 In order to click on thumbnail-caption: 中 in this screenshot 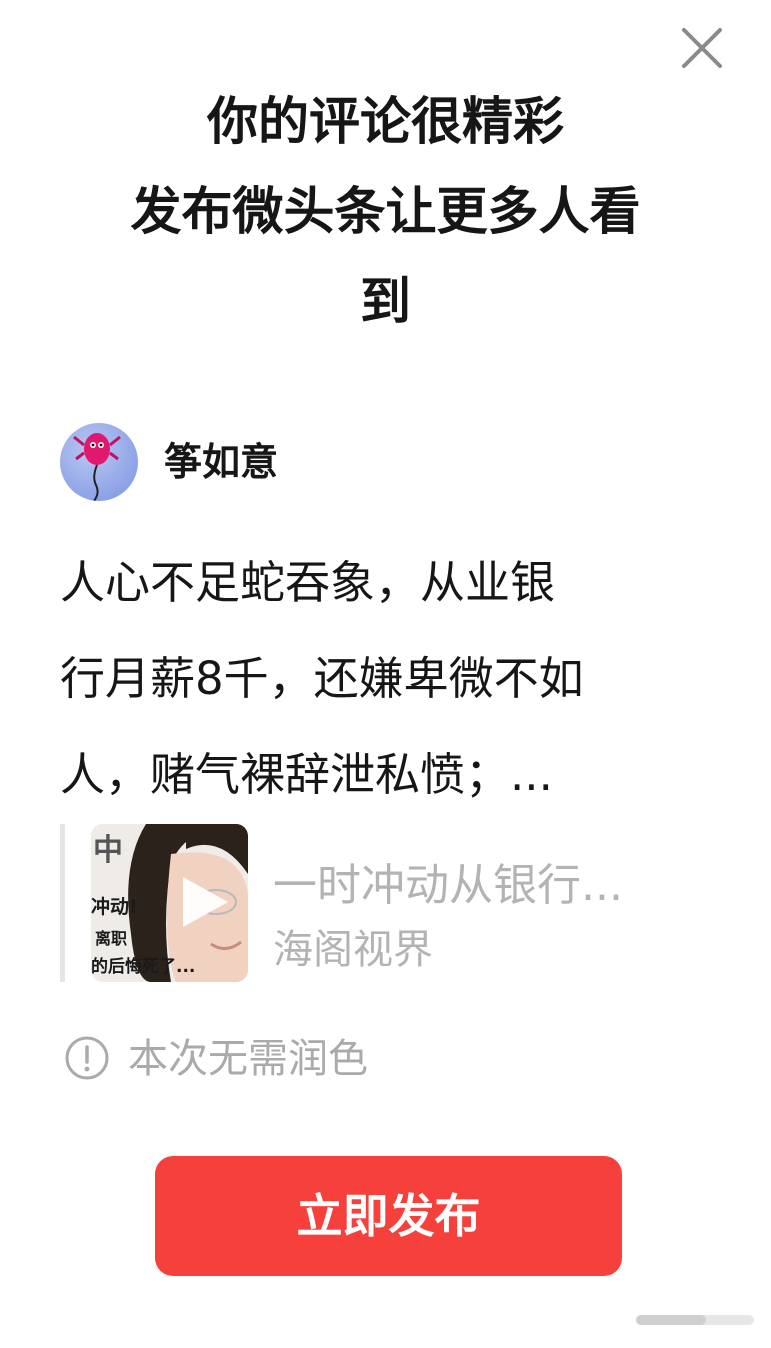, I will do `click(108, 850)`.